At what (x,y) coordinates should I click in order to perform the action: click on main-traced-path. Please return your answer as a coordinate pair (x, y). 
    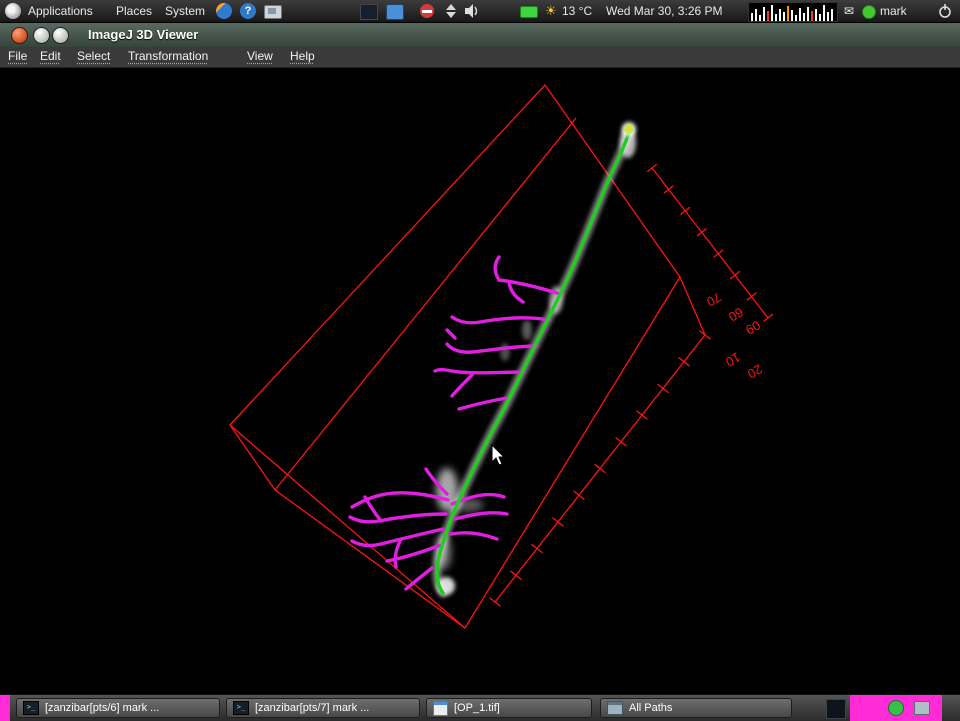
    Looking at the image, I should click on (533, 362).